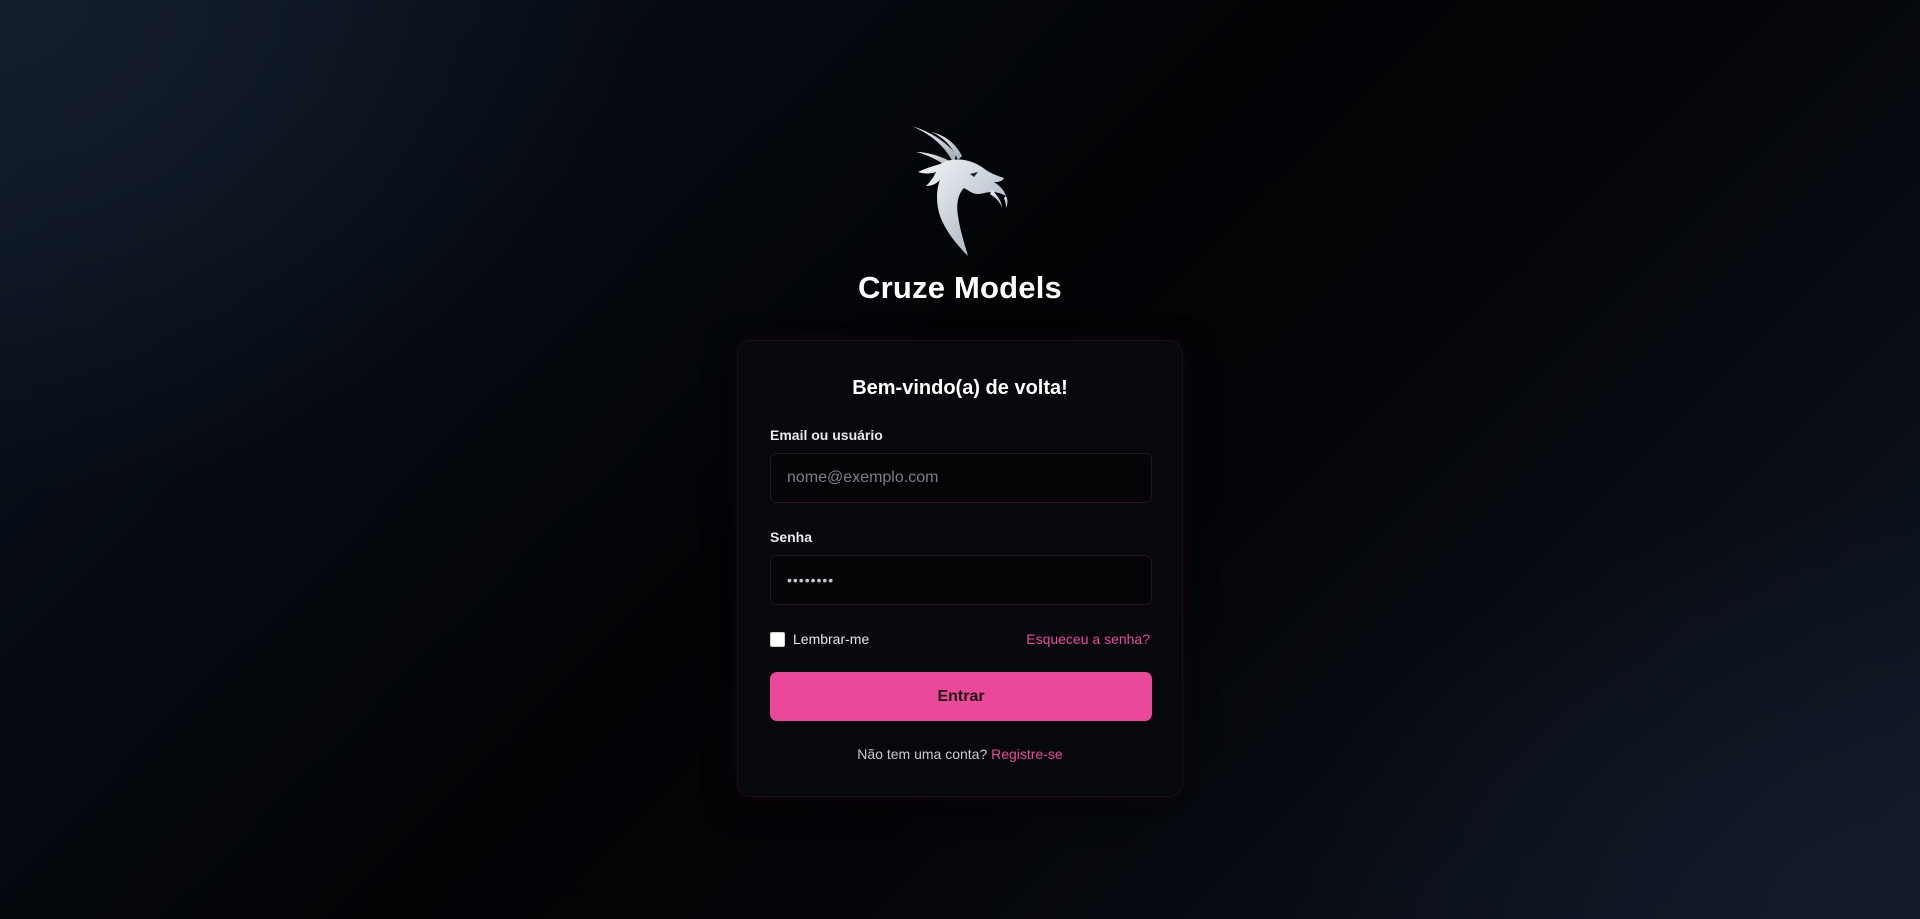  Describe the element at coordinates (831, 639) in the screenshot. I see `remember-label: Lembrar-me` at that location.